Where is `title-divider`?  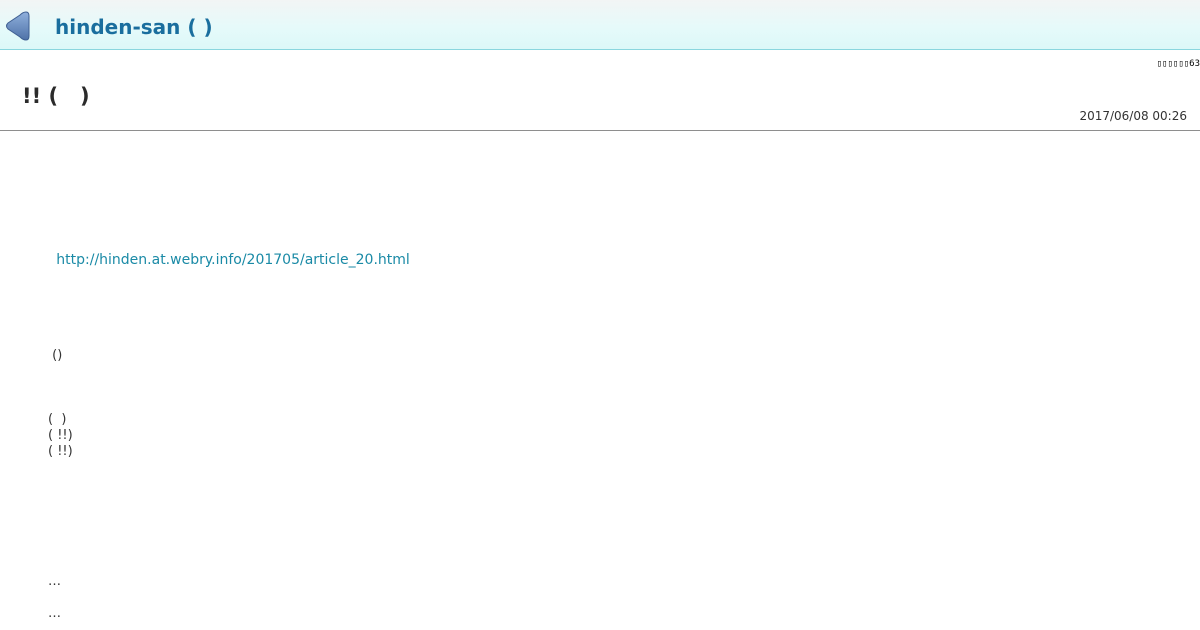
title-divider is located at coordinates (600, 130).